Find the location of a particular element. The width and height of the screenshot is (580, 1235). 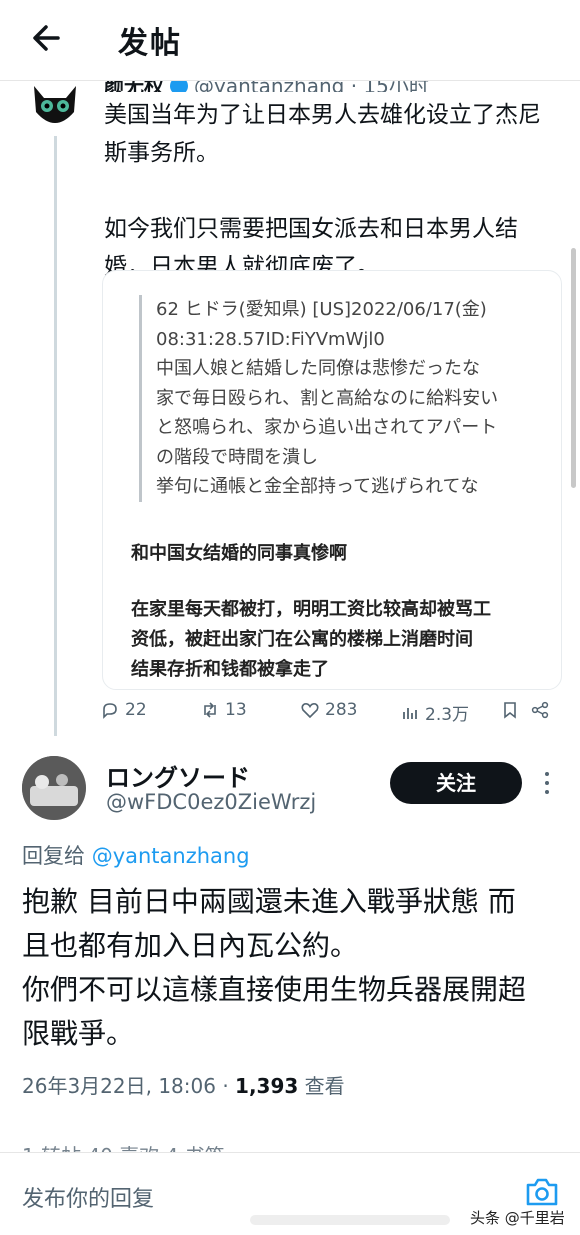

photo-avatar-icon is located at coordinates (54, 788).